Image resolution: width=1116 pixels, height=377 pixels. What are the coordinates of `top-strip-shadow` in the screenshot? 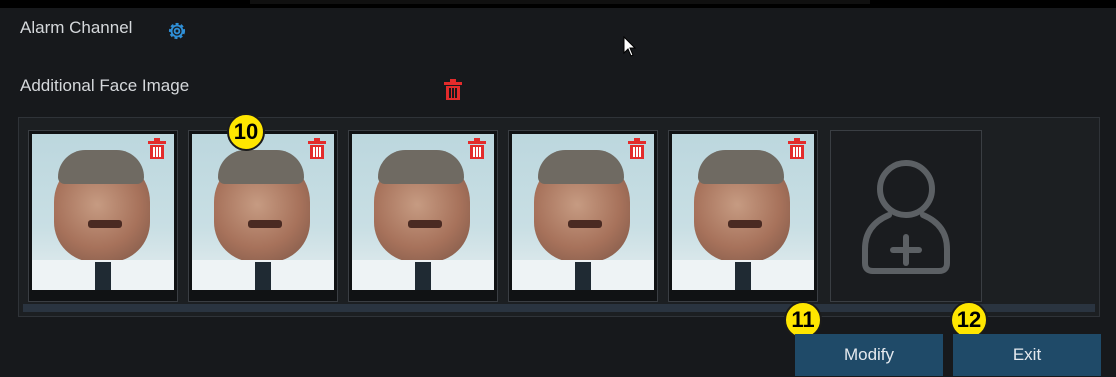 It's located at (560, 2).